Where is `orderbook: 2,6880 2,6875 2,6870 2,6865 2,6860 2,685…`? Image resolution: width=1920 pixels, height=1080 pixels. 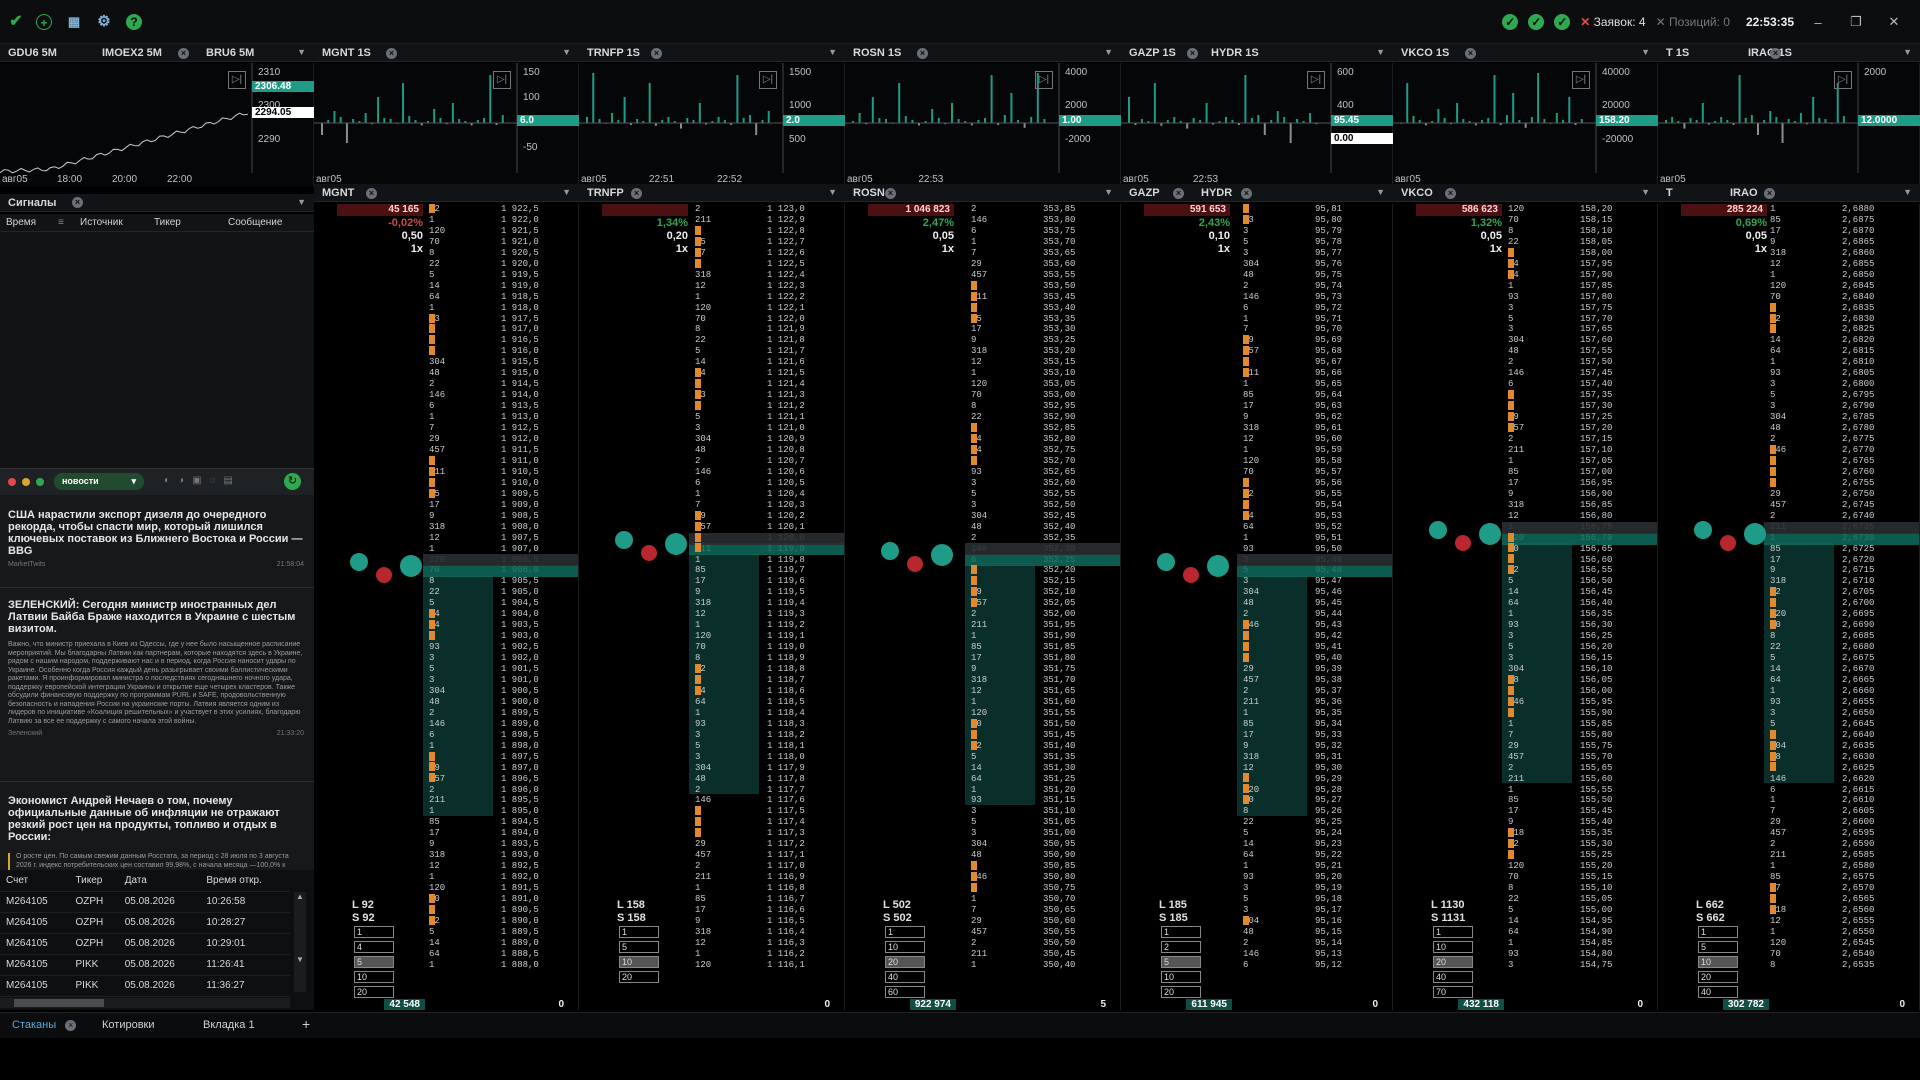
orderbook: 2,6880 2,6875 2,6870 2,6865 2,6860 2,685… is located at coordinates (1789, 607).